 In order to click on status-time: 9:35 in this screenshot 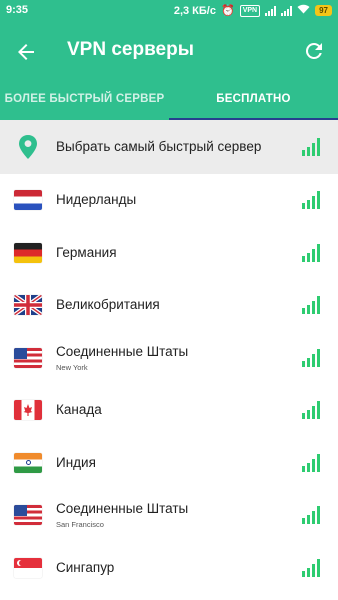, I will do `click(17, 10)`.